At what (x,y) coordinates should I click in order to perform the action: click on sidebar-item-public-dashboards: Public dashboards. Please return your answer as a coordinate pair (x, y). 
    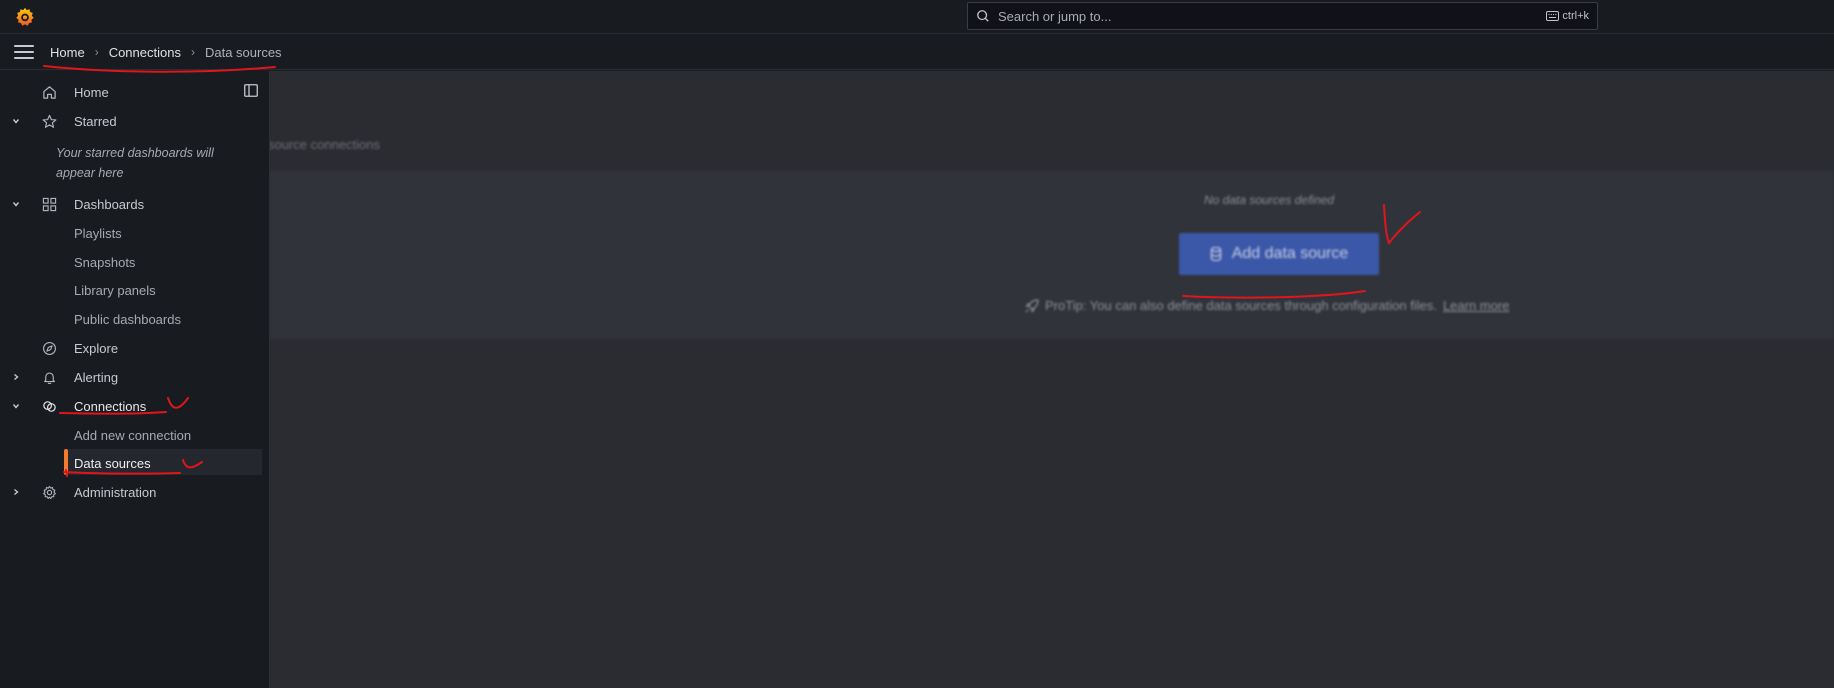
    Looking at the image, I should click on (131, 319).